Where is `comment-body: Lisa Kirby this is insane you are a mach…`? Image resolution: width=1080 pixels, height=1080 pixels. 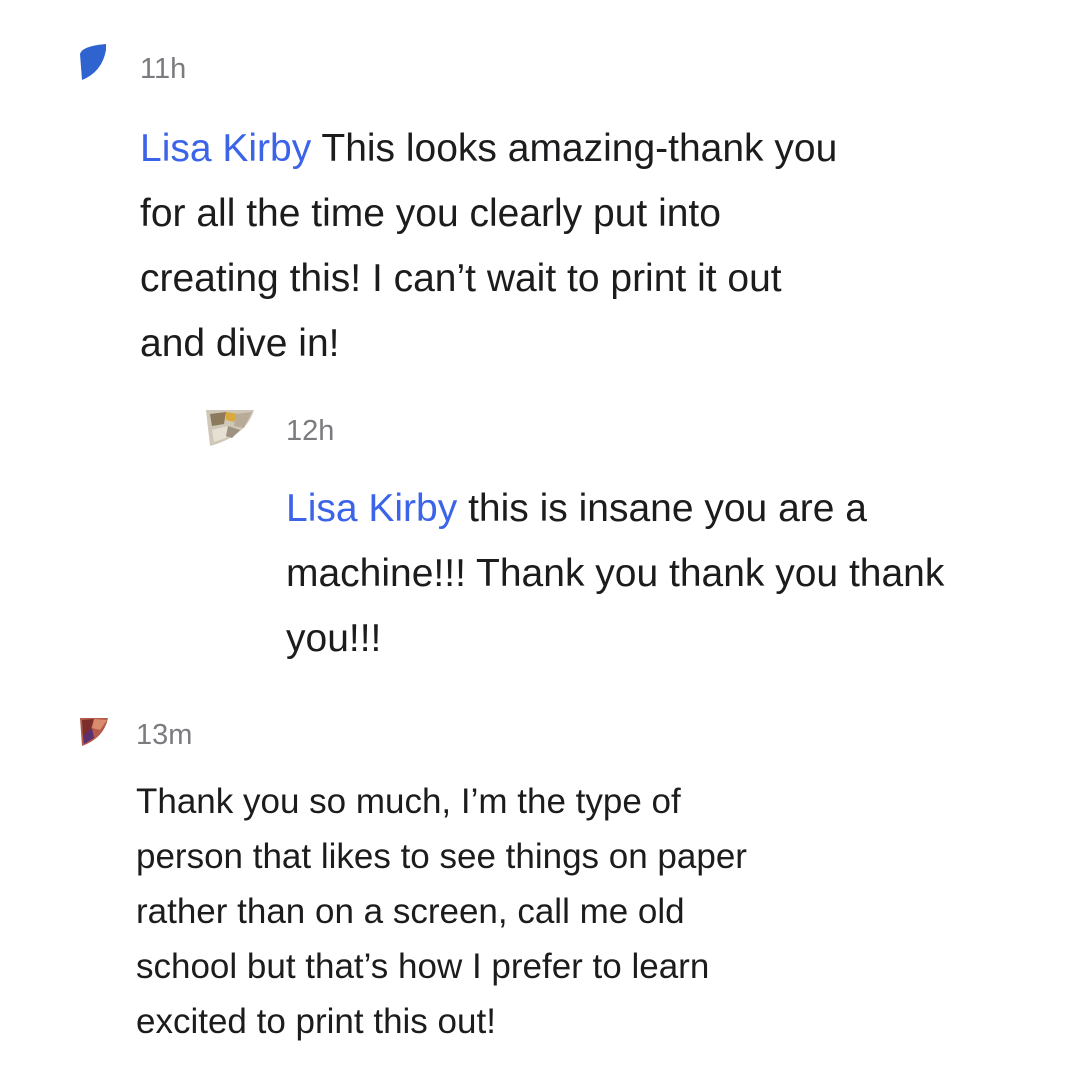 comment-body: Lisa Kirby this is insane you are a mach… is located at coordinates (615, 573).